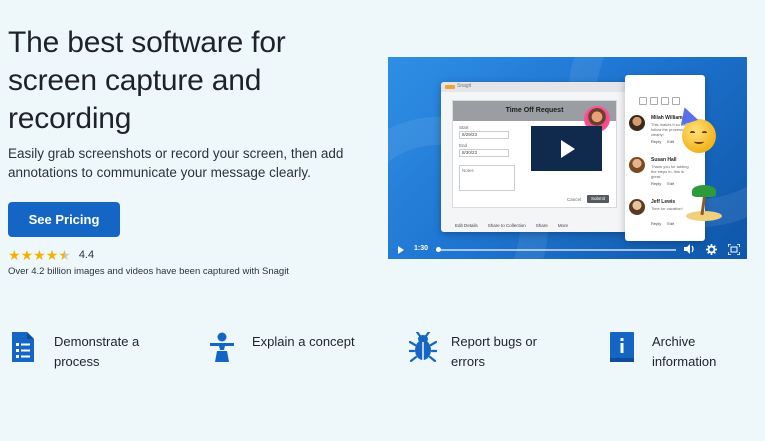  What do you see at coordinates (484, 135) in the screenshot?
I see `start-field: 8/29/23` at bounding box center [484, 135].